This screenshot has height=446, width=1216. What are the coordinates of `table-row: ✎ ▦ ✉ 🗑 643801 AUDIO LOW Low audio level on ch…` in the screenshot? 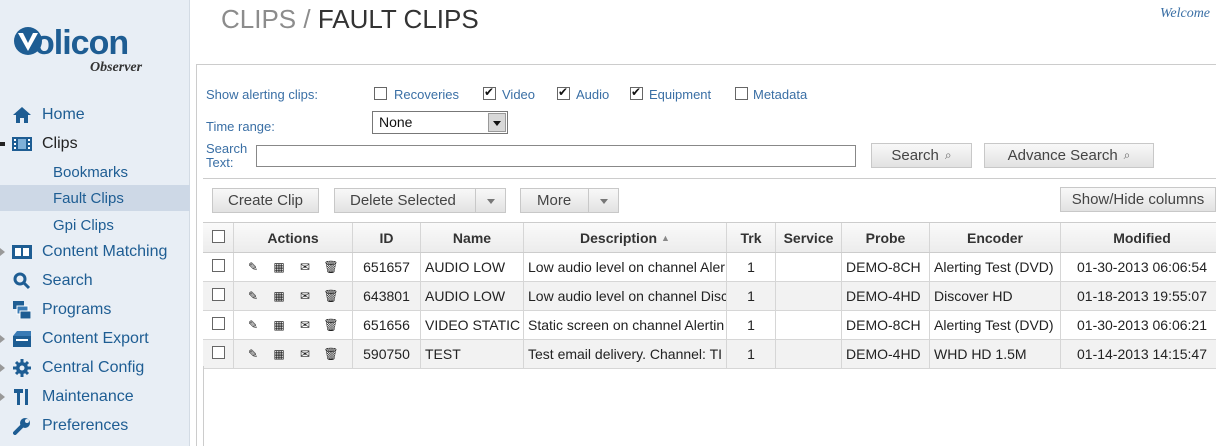 It's located at (709, 296).